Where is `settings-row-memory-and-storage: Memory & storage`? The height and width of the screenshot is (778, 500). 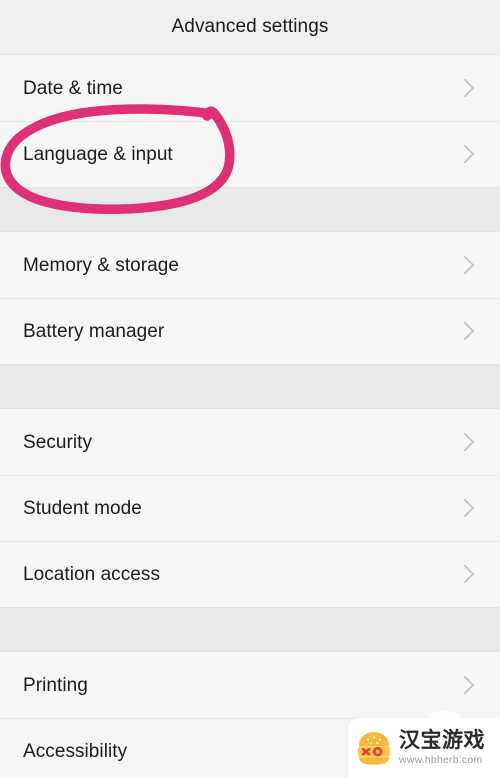
settings-row-memory-and-storage: Memory & storage is located at coordinates (250, 265).